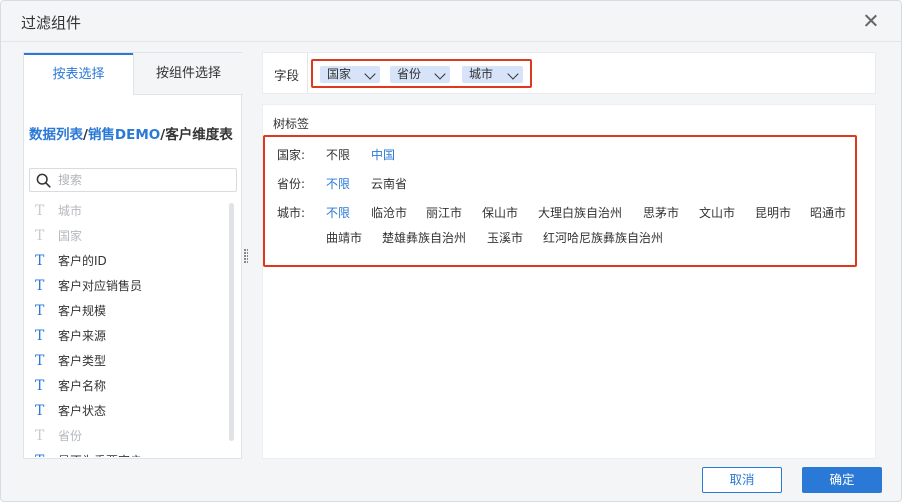 The height and width of the screenshot is (502, 902). What do you see at coordinates (126, 361) in the screenshot?
I see `field-list-item: T 客户类型` at bounding box center [126, 361].